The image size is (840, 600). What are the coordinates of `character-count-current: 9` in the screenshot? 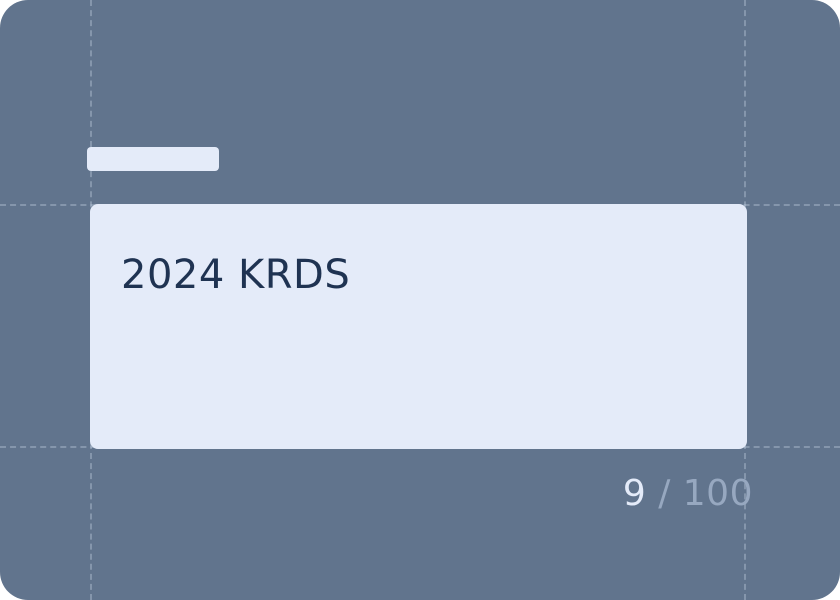 It's located at (634, 493).